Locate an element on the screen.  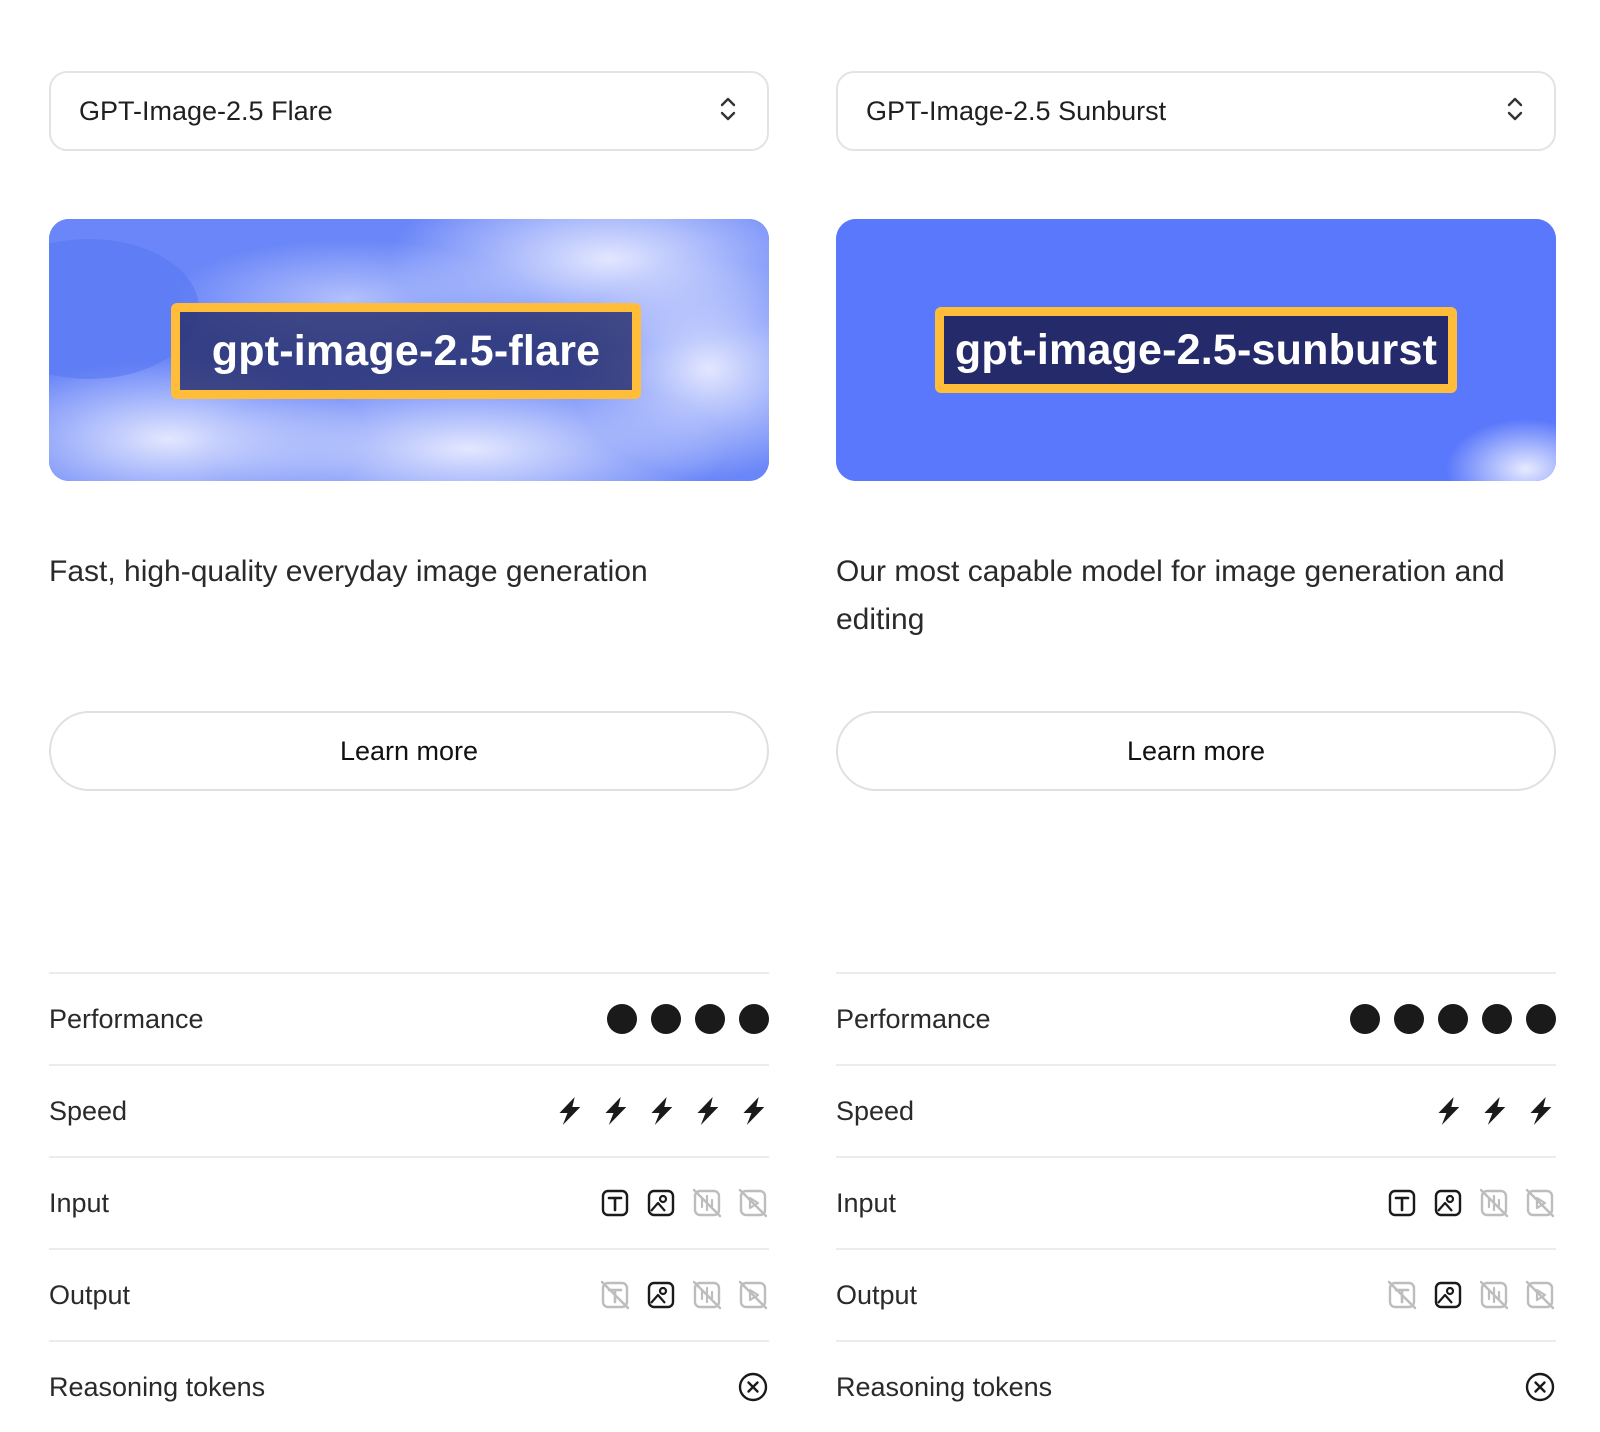
model-select-label: GPT-Image-2.5 Flare is located at coordinates (206, 110).